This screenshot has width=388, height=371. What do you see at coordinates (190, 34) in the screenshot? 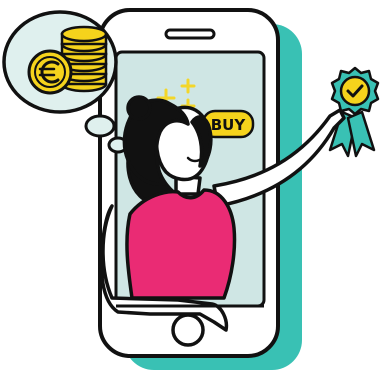
I see `phone-speaker` at bounding box center [190, 34].